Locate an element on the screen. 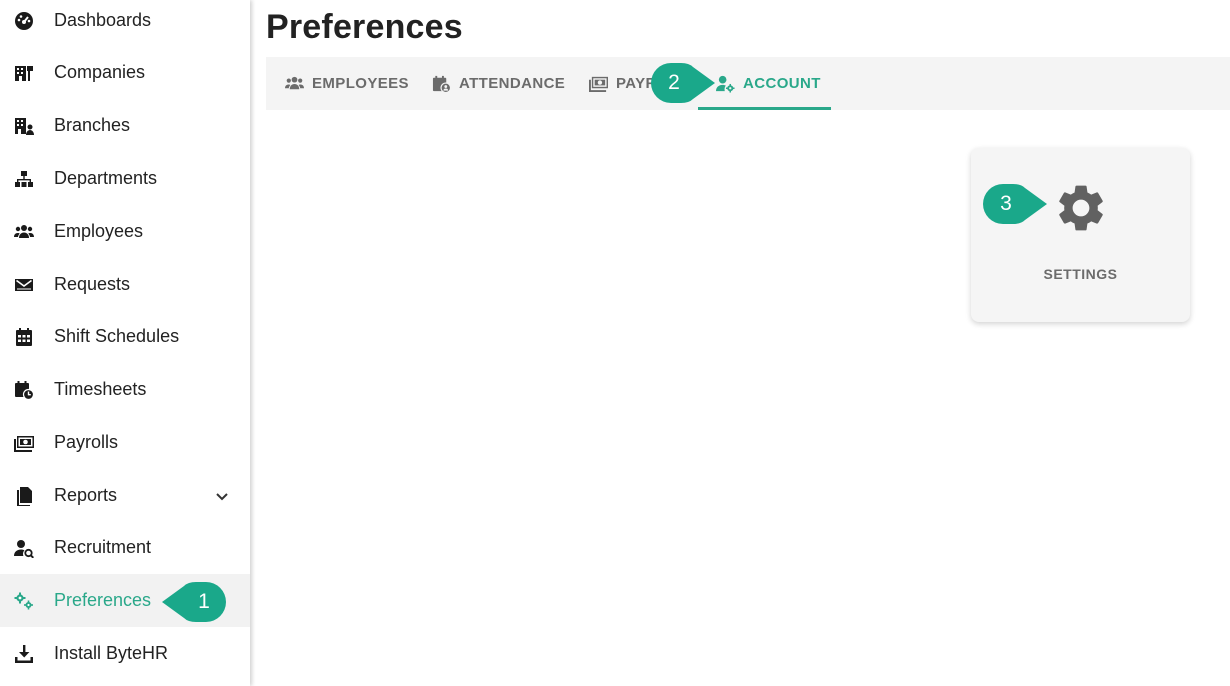 The image size is (1230, 686). callout-marker-1: 1 is located at coordinates (194, 602).